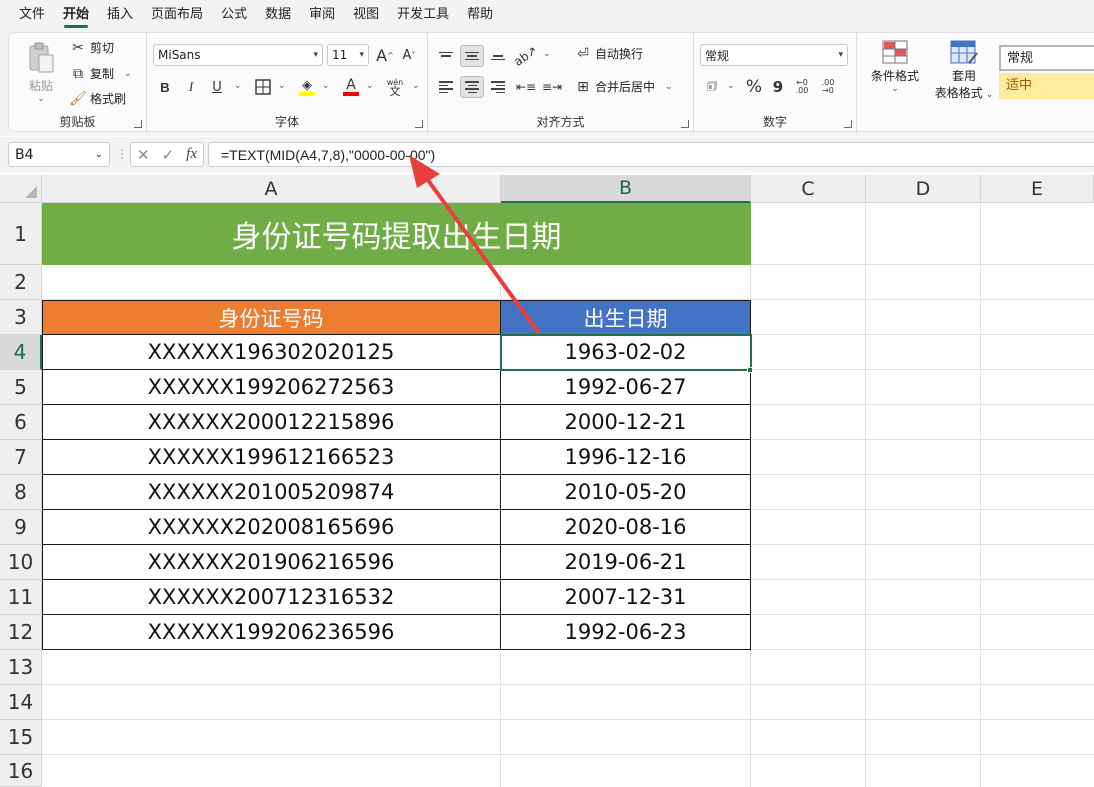 The height and width of the screenshot is (787, 1094). What do you see at coordinates (651, 154) in the screenshot?
I see `formula-input: =TEXT(MID(A4,7,8),"0000-00-00")` at bounding box center [651, 154].